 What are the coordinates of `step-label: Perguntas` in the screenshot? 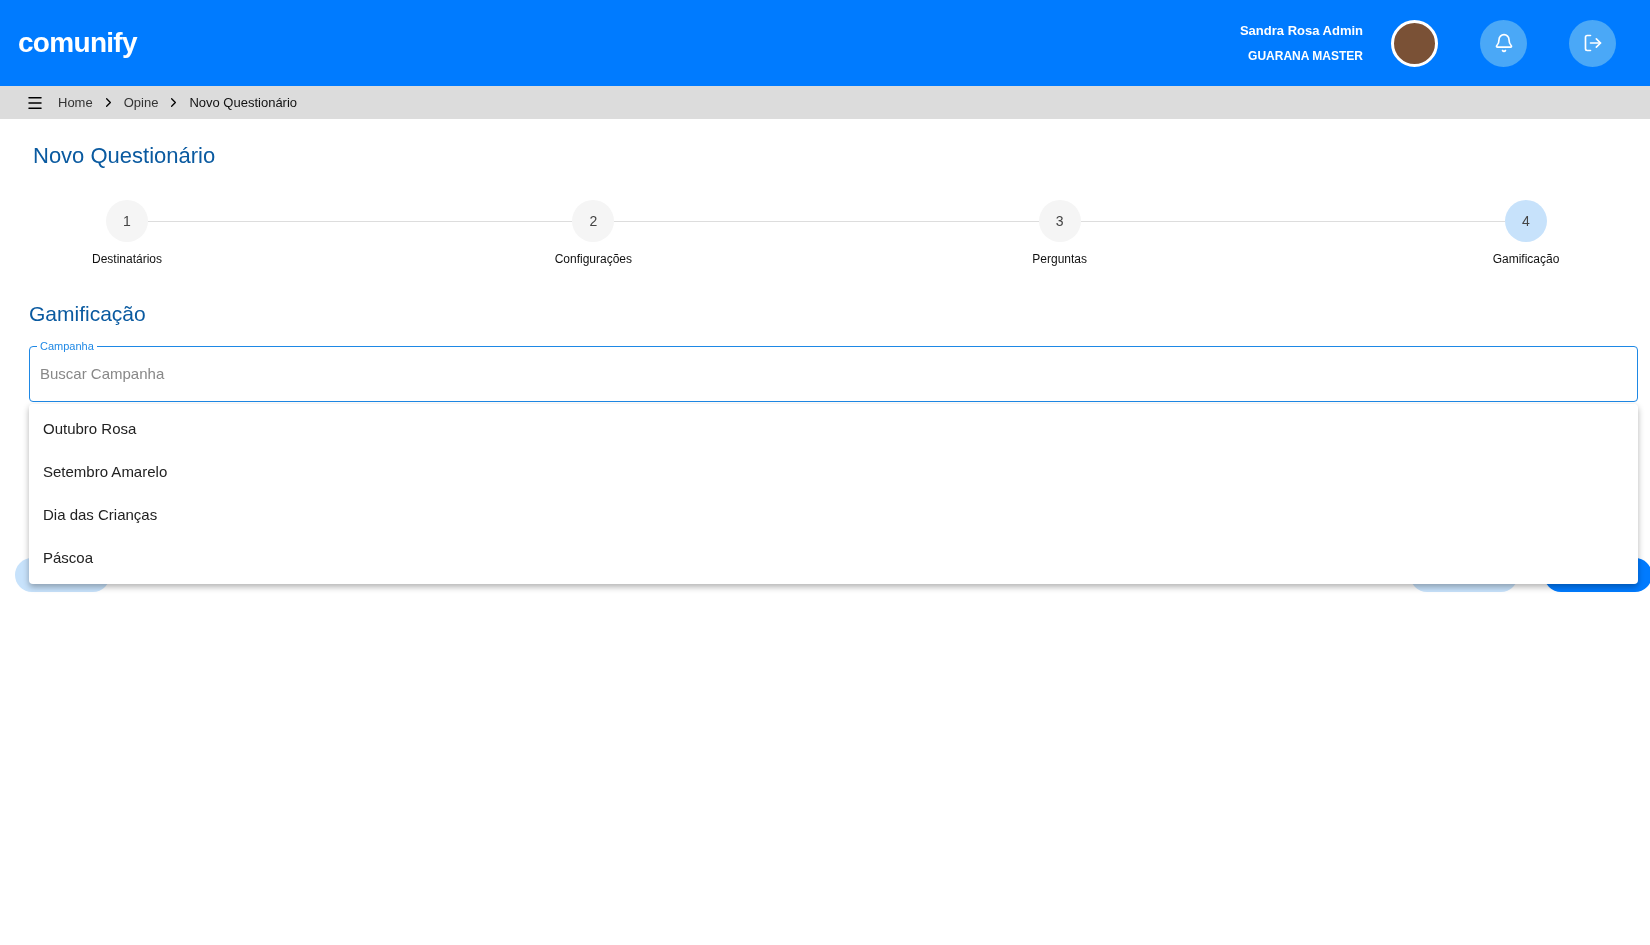 It's located at (1059, 259).